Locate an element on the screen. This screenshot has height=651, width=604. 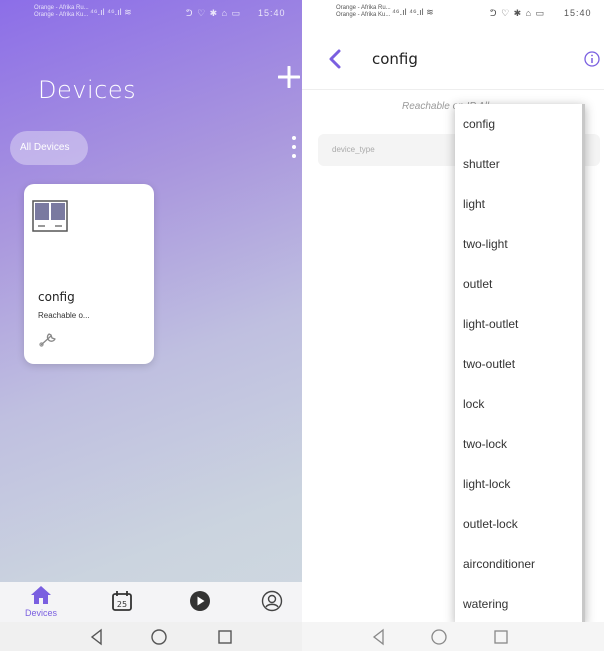
more-options-button is located at coordinates (294, 147).